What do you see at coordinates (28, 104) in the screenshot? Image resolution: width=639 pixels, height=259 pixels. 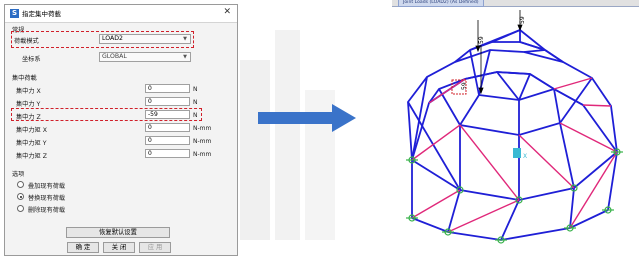 I see `force-y-label: 集中力 Y` at bounding box center [28, 104].